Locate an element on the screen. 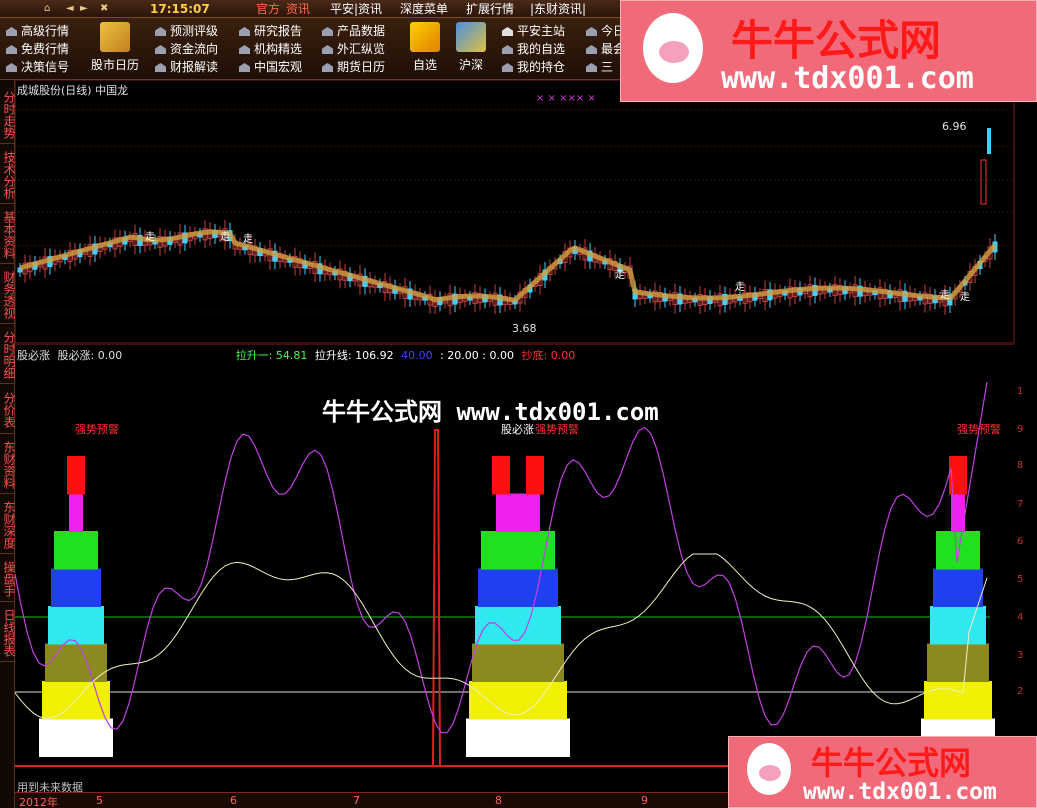 Image resolution: width=1037 pixels, height=808 pixels. menu-pingan-news: 平安|资讯 is located at coordinates (356, 9).